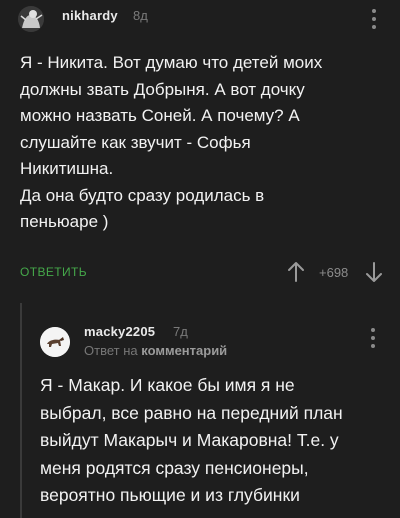 The image size is (400, 518). I want to click on comment-time: 8д, so click(140, 15).